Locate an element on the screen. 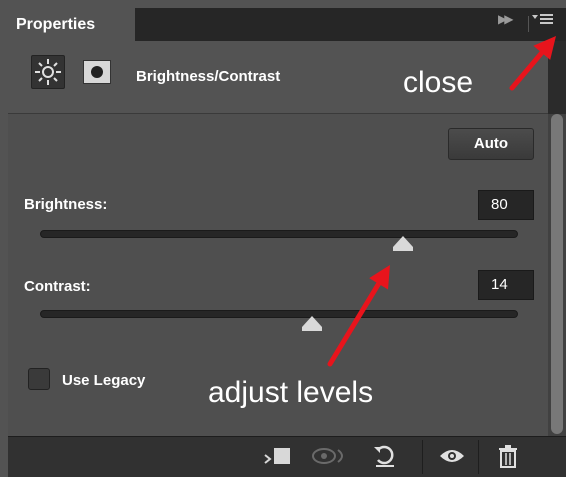 This screenshot has width=566, height=477. reset-icon is located at coordinates (385, 456).